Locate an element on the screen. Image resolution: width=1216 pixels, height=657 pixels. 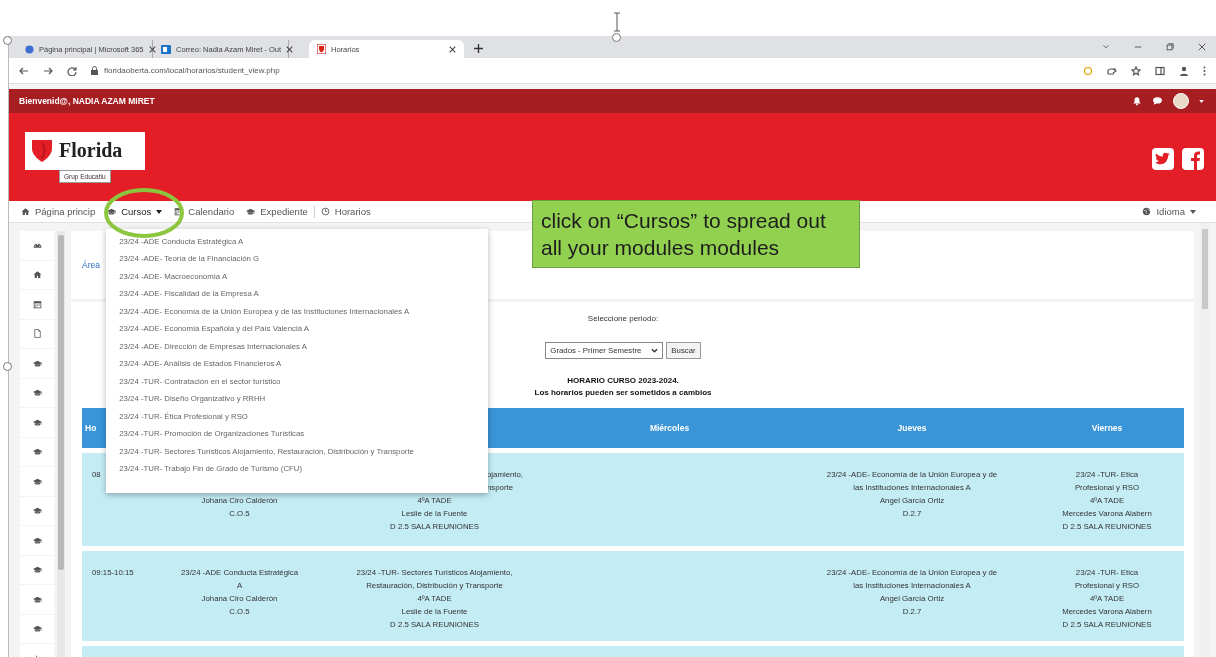
file-icon is located at coordinates (37, 334).